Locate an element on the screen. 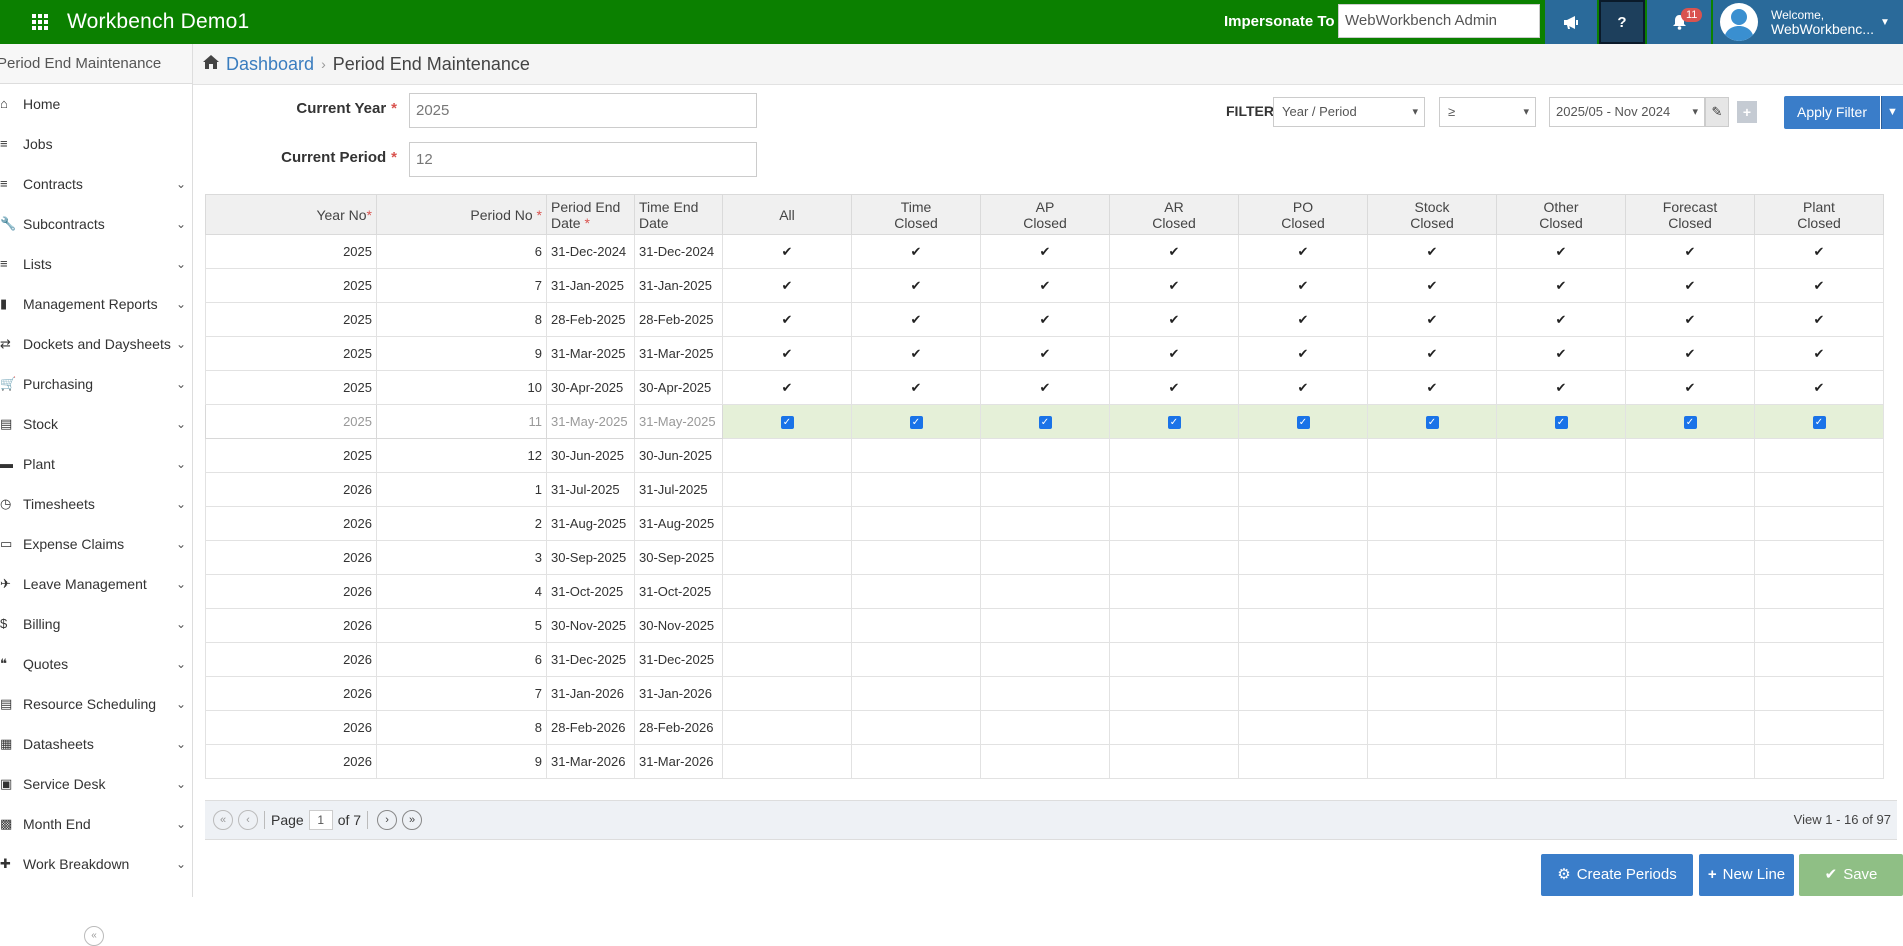 Image resolution: width=1903 pixels, height=946 pixels. sidebar-item-quotes: ❝ Quotes ⌄ is located at coordinates (96, 664).